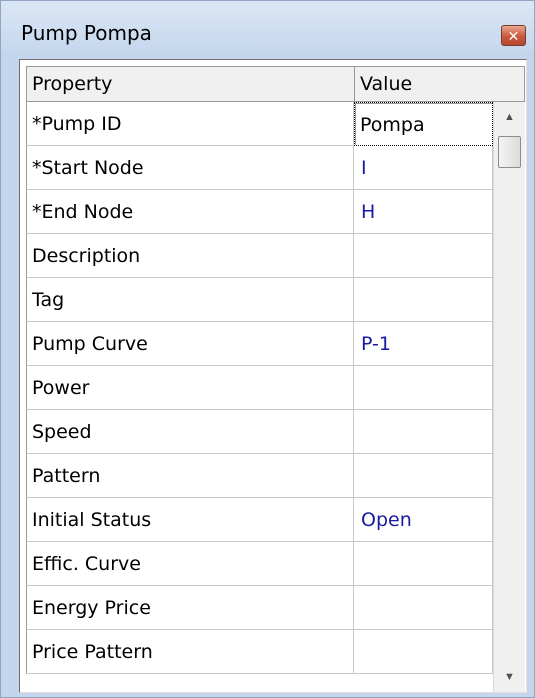 The width and height of the screenshot is (535, 698). Describe the element at coordinates (423, 520) in the screenshot. I see `property-value: Open` at that location.